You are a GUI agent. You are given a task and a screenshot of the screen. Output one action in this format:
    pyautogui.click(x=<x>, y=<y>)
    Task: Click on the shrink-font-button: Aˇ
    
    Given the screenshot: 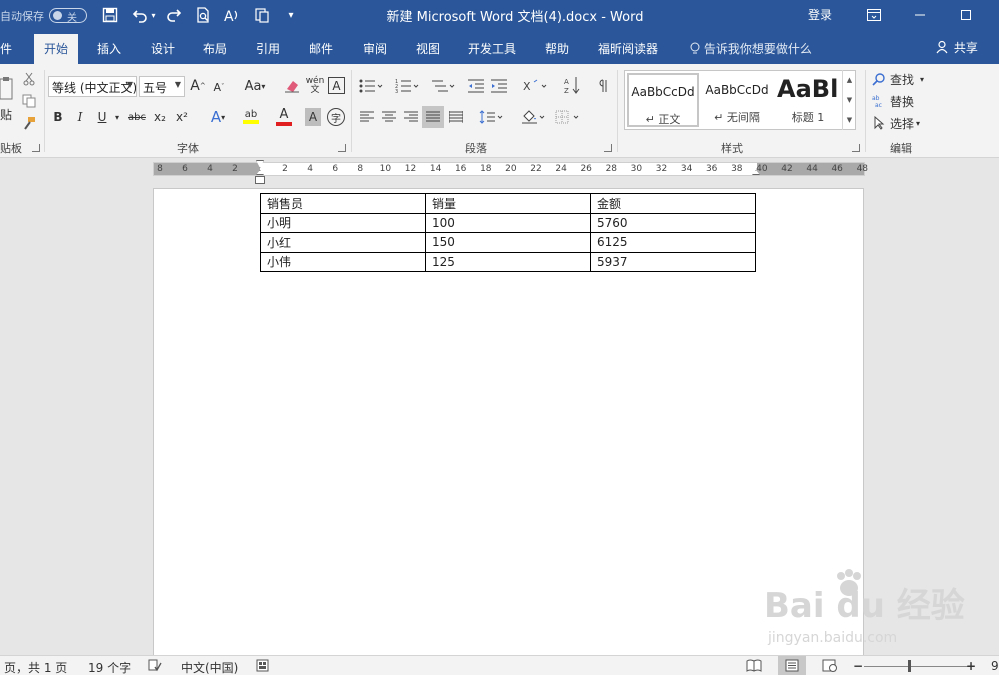 What is the action you would take?
    pyautogui.click(x=219, y=87)
    